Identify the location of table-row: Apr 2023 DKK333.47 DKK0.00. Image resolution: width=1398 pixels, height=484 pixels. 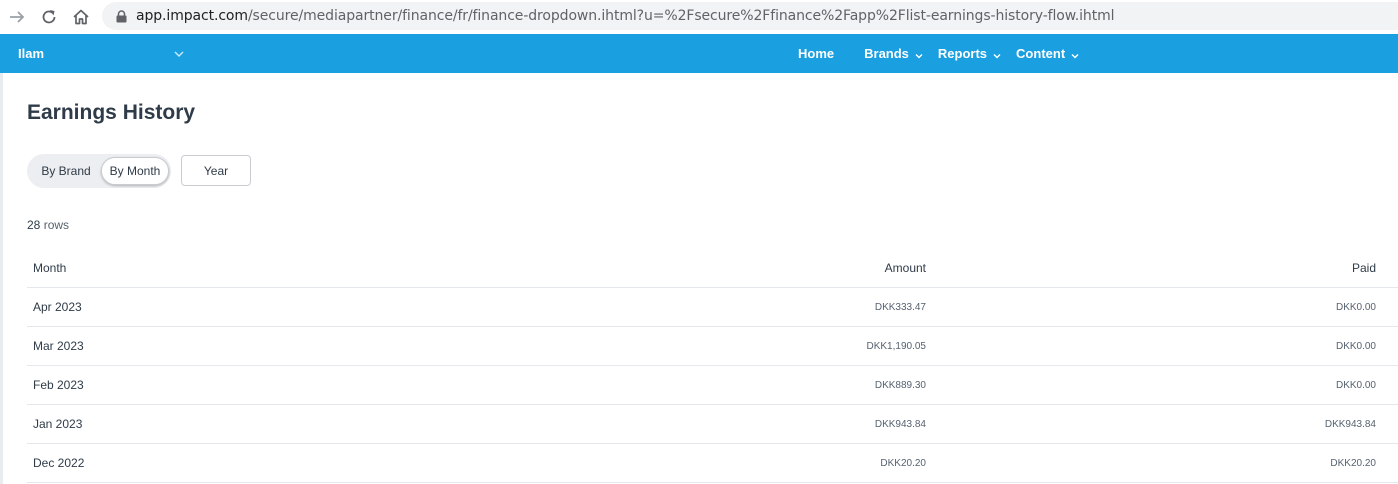
(712, 307).